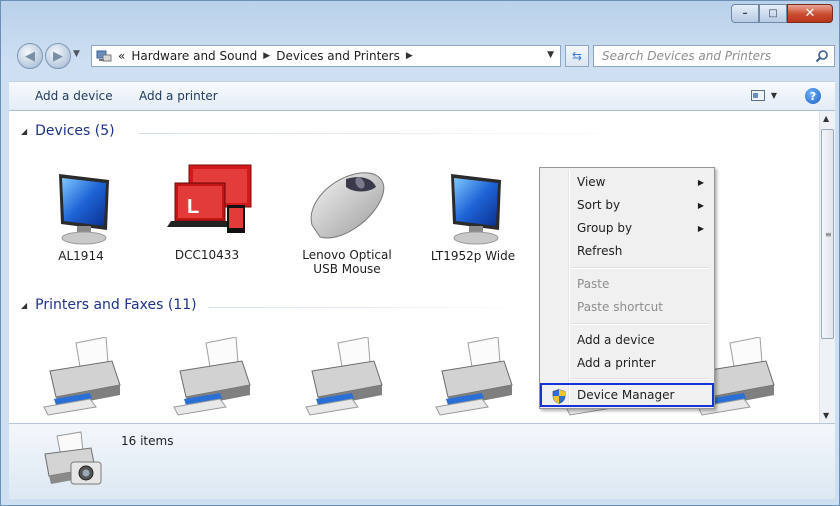 This screenshot has width=840, height=506. I want to click on close-button: ✕, so click(810, 13).